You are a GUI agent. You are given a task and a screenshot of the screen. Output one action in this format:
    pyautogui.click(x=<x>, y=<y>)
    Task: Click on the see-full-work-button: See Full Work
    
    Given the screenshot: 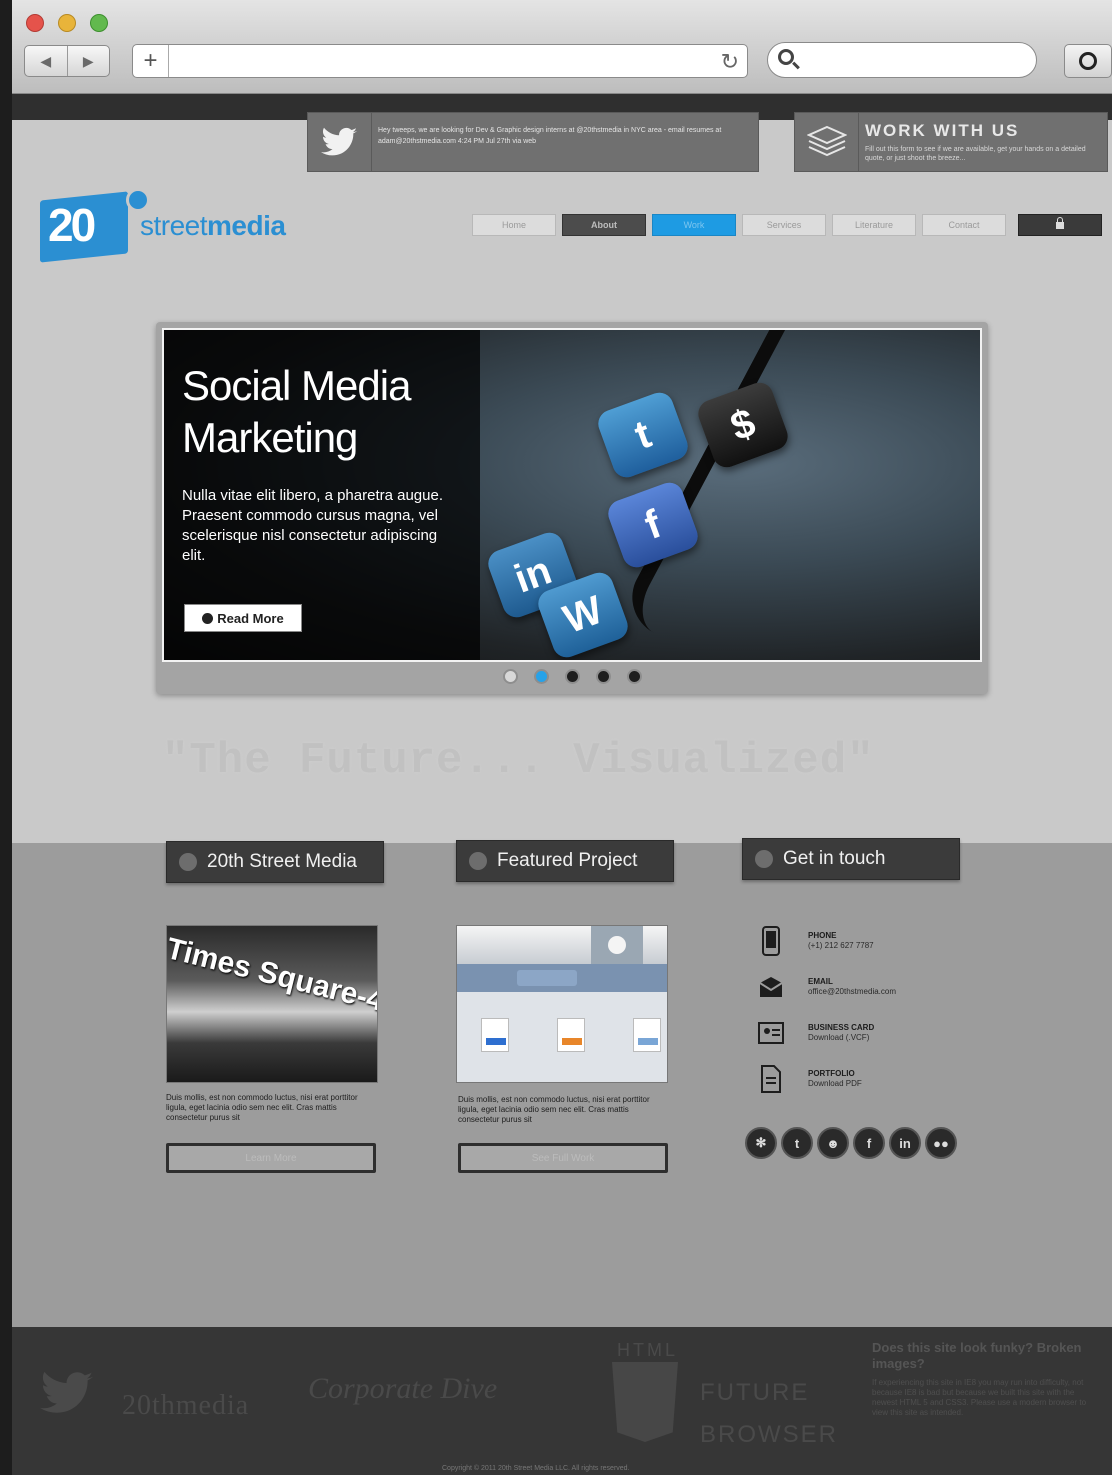 What is the action you would take?
    pyautogui.click(x=563, y=1158)
    